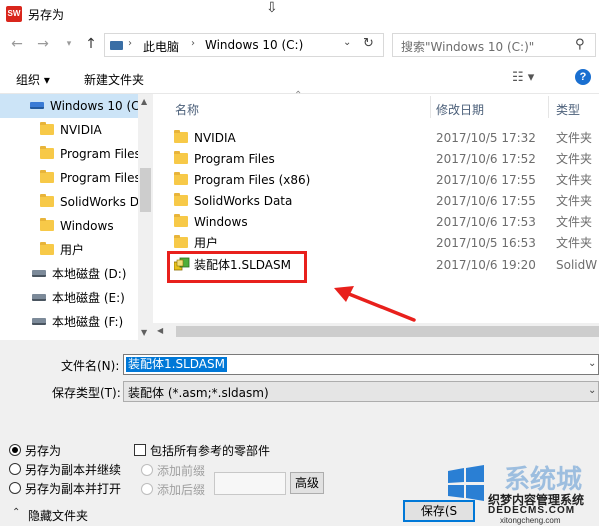 The width and height of the screenshot is (599, 526). What do you see at coordinates (90, 366) in the screenshot?
I see `filename-label: 文件名(N):` at bounding box center [90, 366].